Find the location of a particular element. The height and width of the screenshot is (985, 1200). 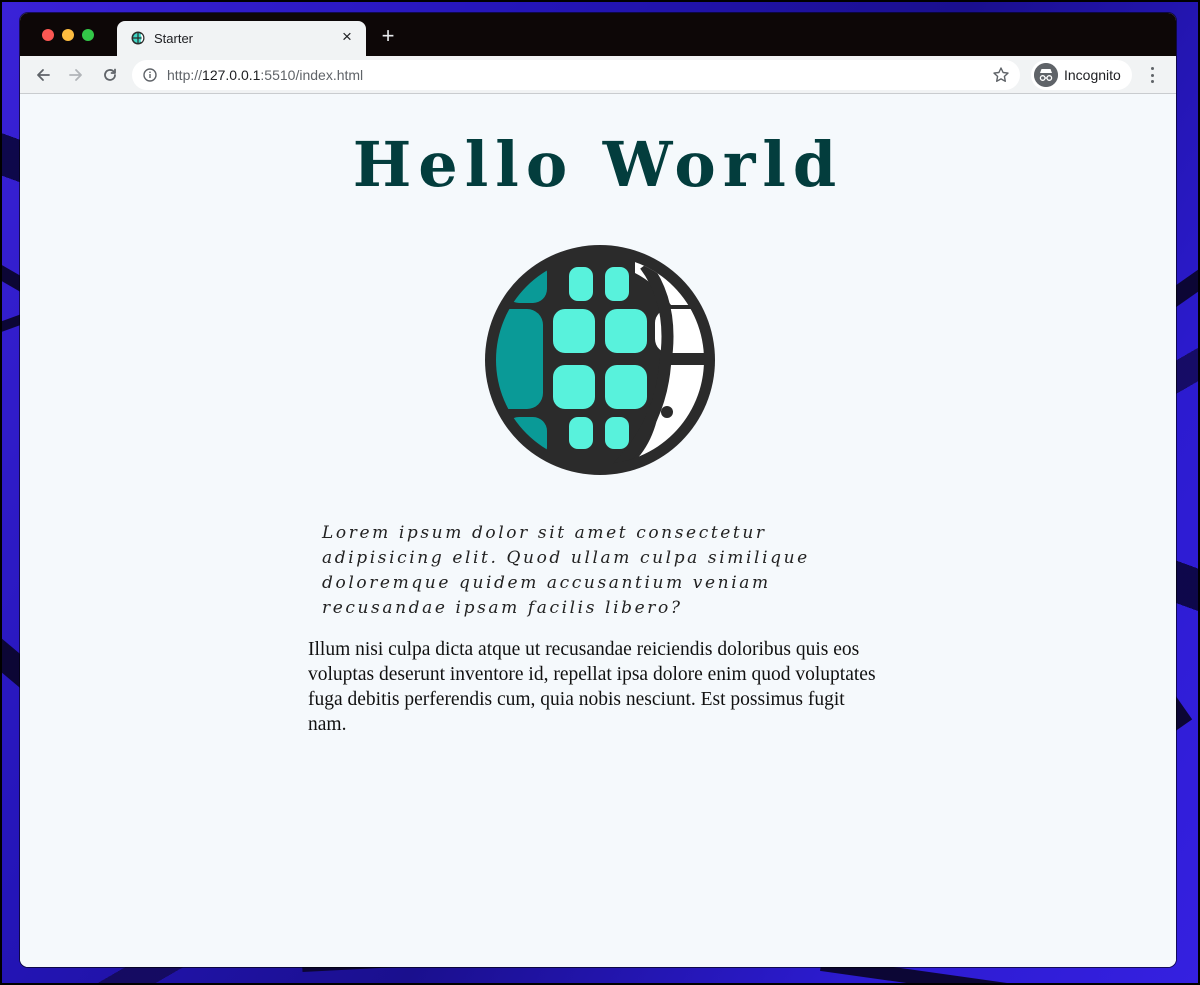

url-scheme: http:// is located at coordinates (185, 75).